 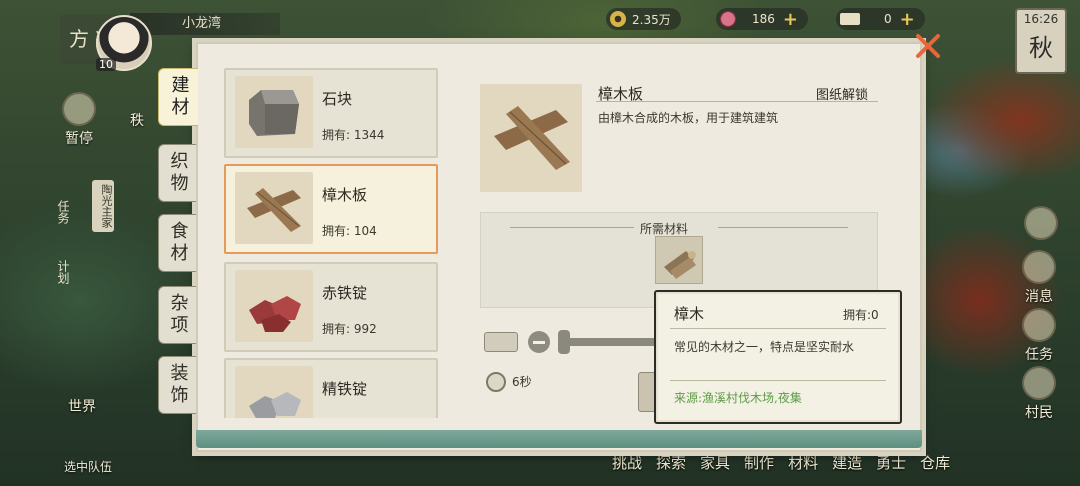 I want to click on news-label: 消息, so click(x=1039, y=297).